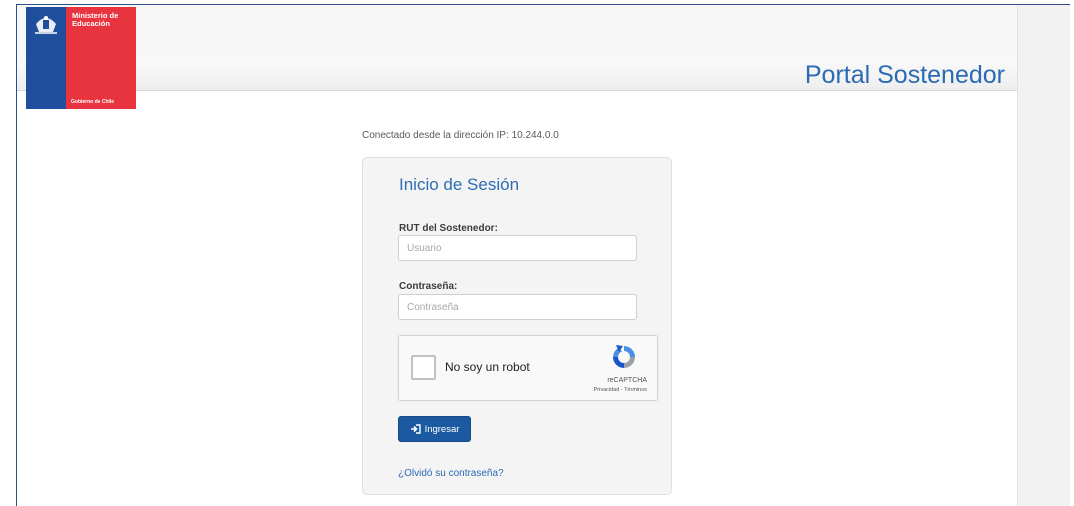 The image size is (1074, 506). What do you see at coordinates (451, 473) in the screenshot?
I see `forgot-password-link: ¿Olvidó su contraseña?` at bounding box center [451, 473].